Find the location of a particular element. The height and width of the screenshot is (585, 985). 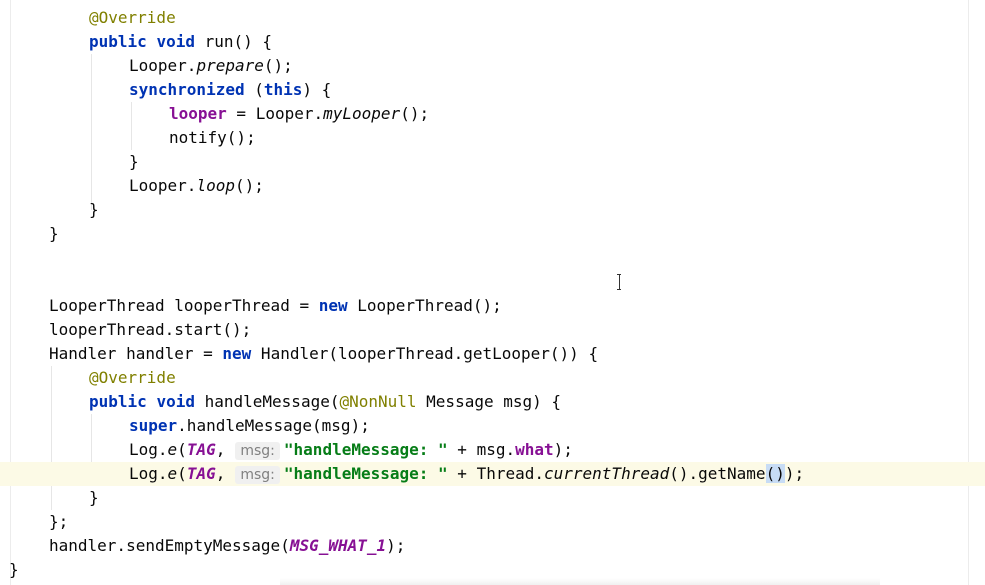

handler-constructor: Handler(looperThread.getLooper()) { is located at coordinates (425, 353).